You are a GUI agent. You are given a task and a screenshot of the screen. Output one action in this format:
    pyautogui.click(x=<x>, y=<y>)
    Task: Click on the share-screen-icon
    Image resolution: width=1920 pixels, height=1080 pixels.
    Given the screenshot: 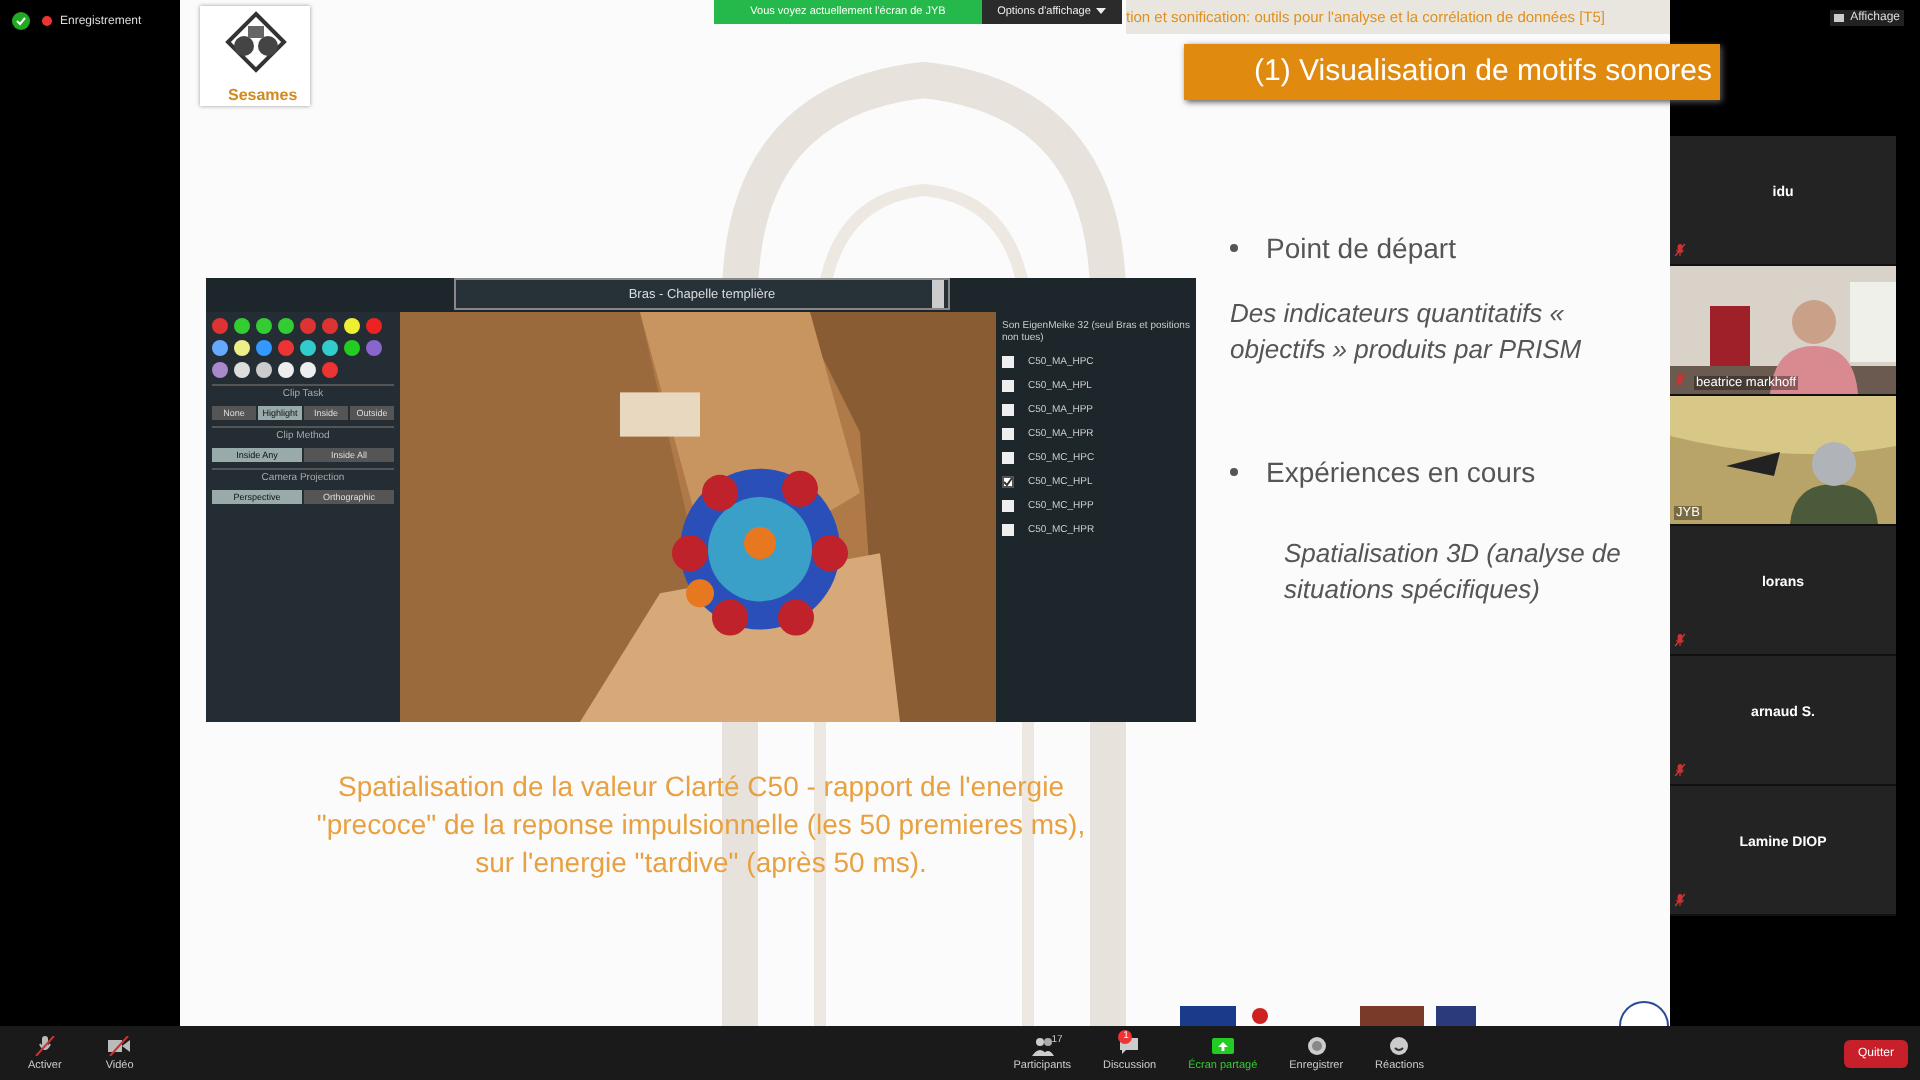 What is the action you would take?
    pyautogui.click(x=1222, y=1045)
    